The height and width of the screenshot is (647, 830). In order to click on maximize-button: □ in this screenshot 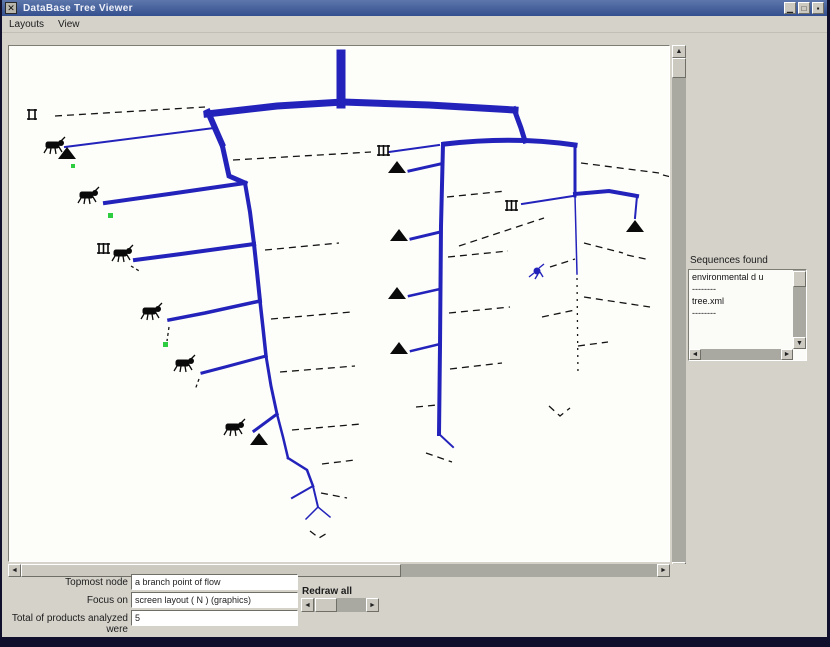, I will do `click(804, 8)`.